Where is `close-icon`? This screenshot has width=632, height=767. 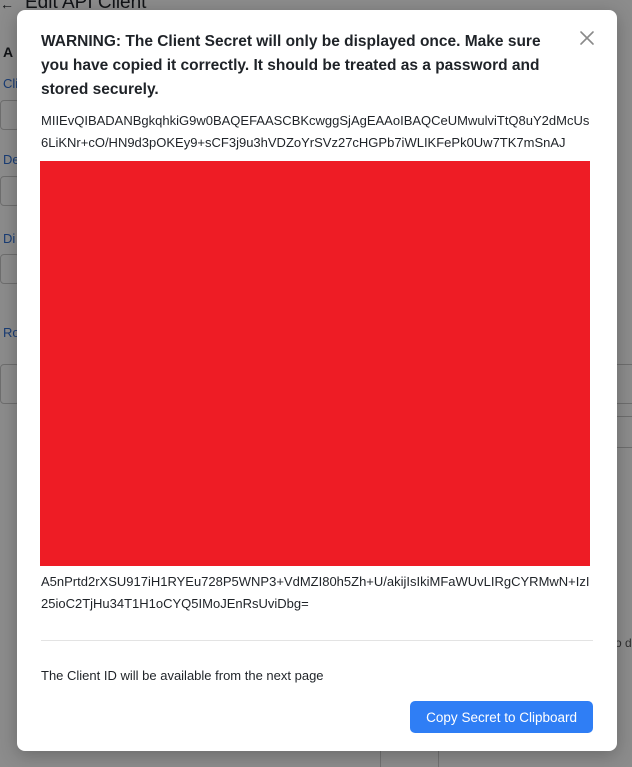 close-icon is located at coordinates (587, 38).